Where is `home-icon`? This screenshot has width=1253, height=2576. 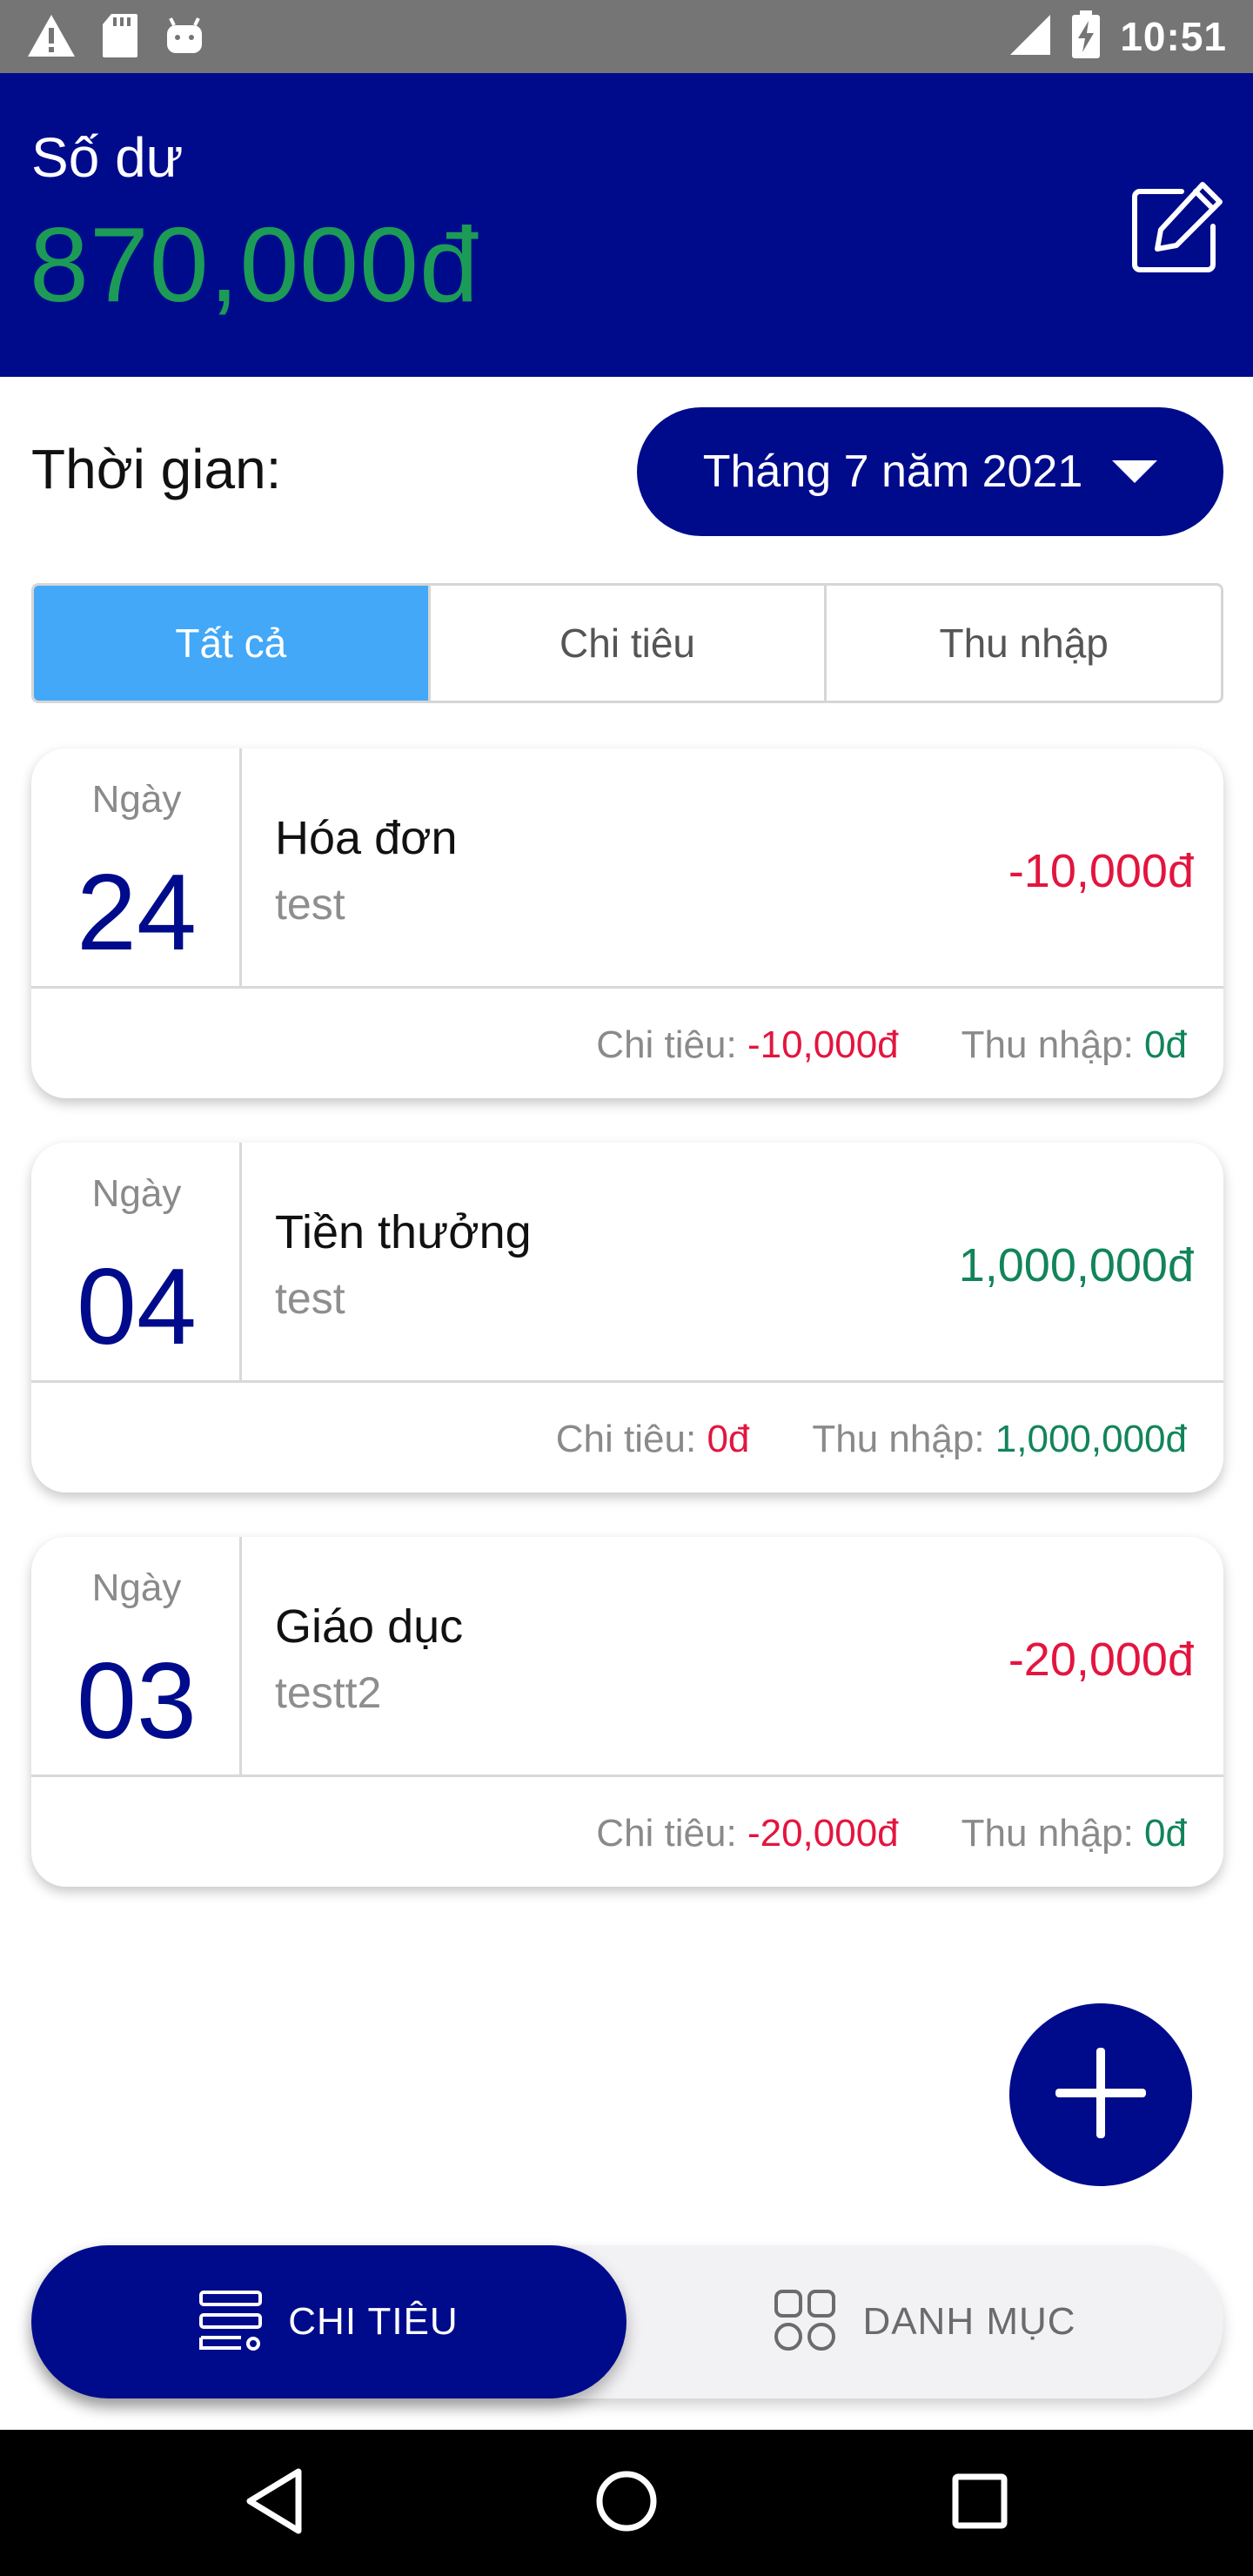
home-icon is located at coordinates (626, 2504).